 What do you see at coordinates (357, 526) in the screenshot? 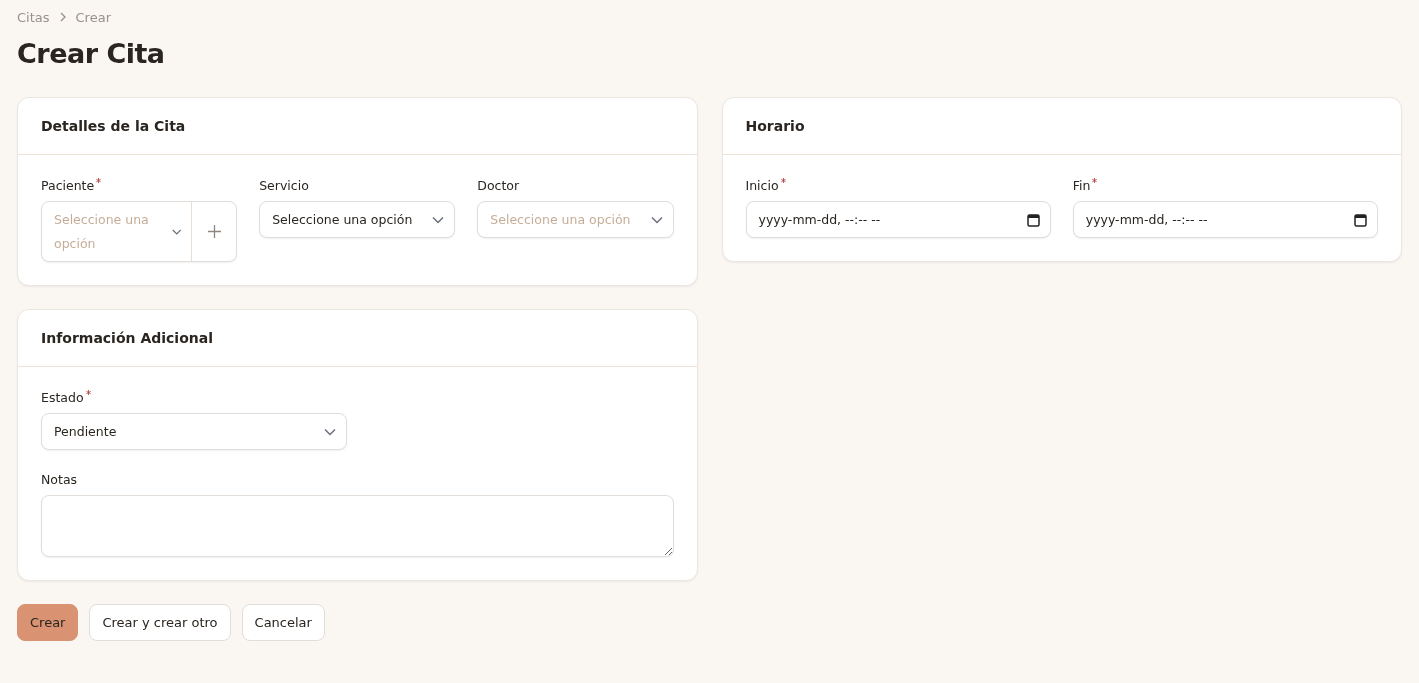
I see `notes-field` at bounding box center [357, 526].